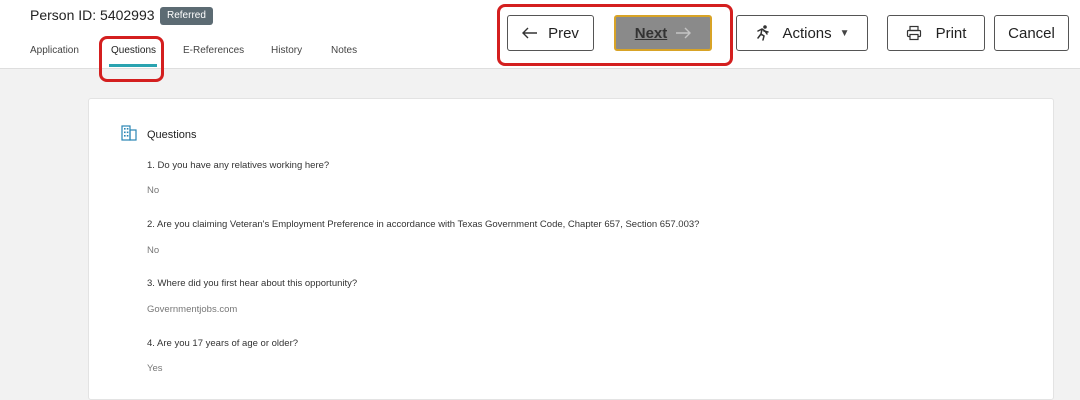  What do you see at coordinates (951, 33) in the screenshot?
I see `print-label: Print` at bounding box center [951, 33].